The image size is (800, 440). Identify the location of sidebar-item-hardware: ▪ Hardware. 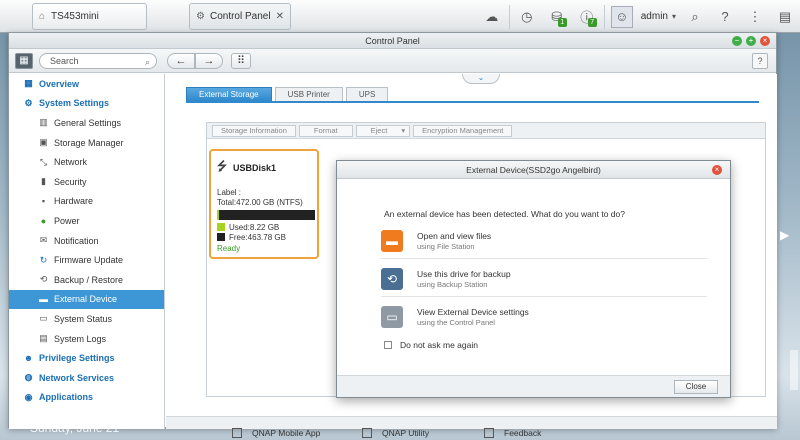
(86, 202).